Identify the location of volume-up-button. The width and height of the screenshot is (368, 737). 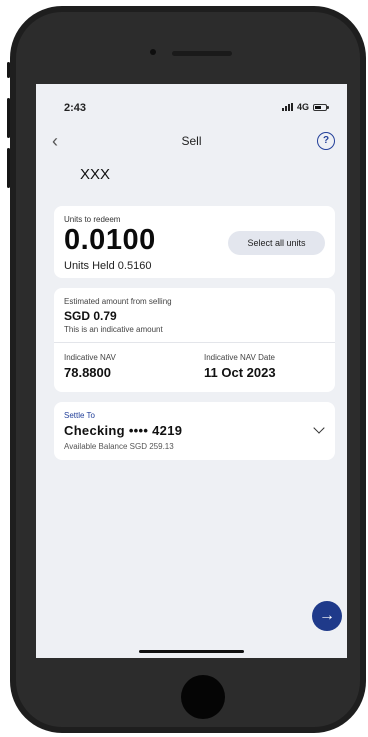
(8, 118).